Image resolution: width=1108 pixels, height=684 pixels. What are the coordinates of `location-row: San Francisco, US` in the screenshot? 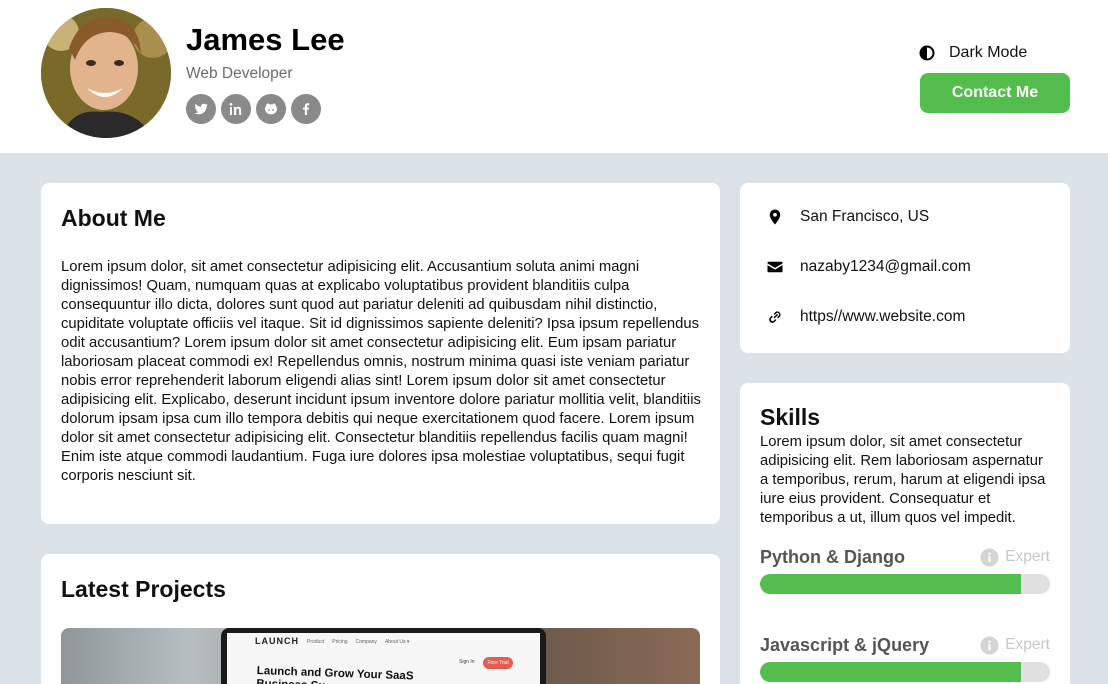 It's located at (847, 217).